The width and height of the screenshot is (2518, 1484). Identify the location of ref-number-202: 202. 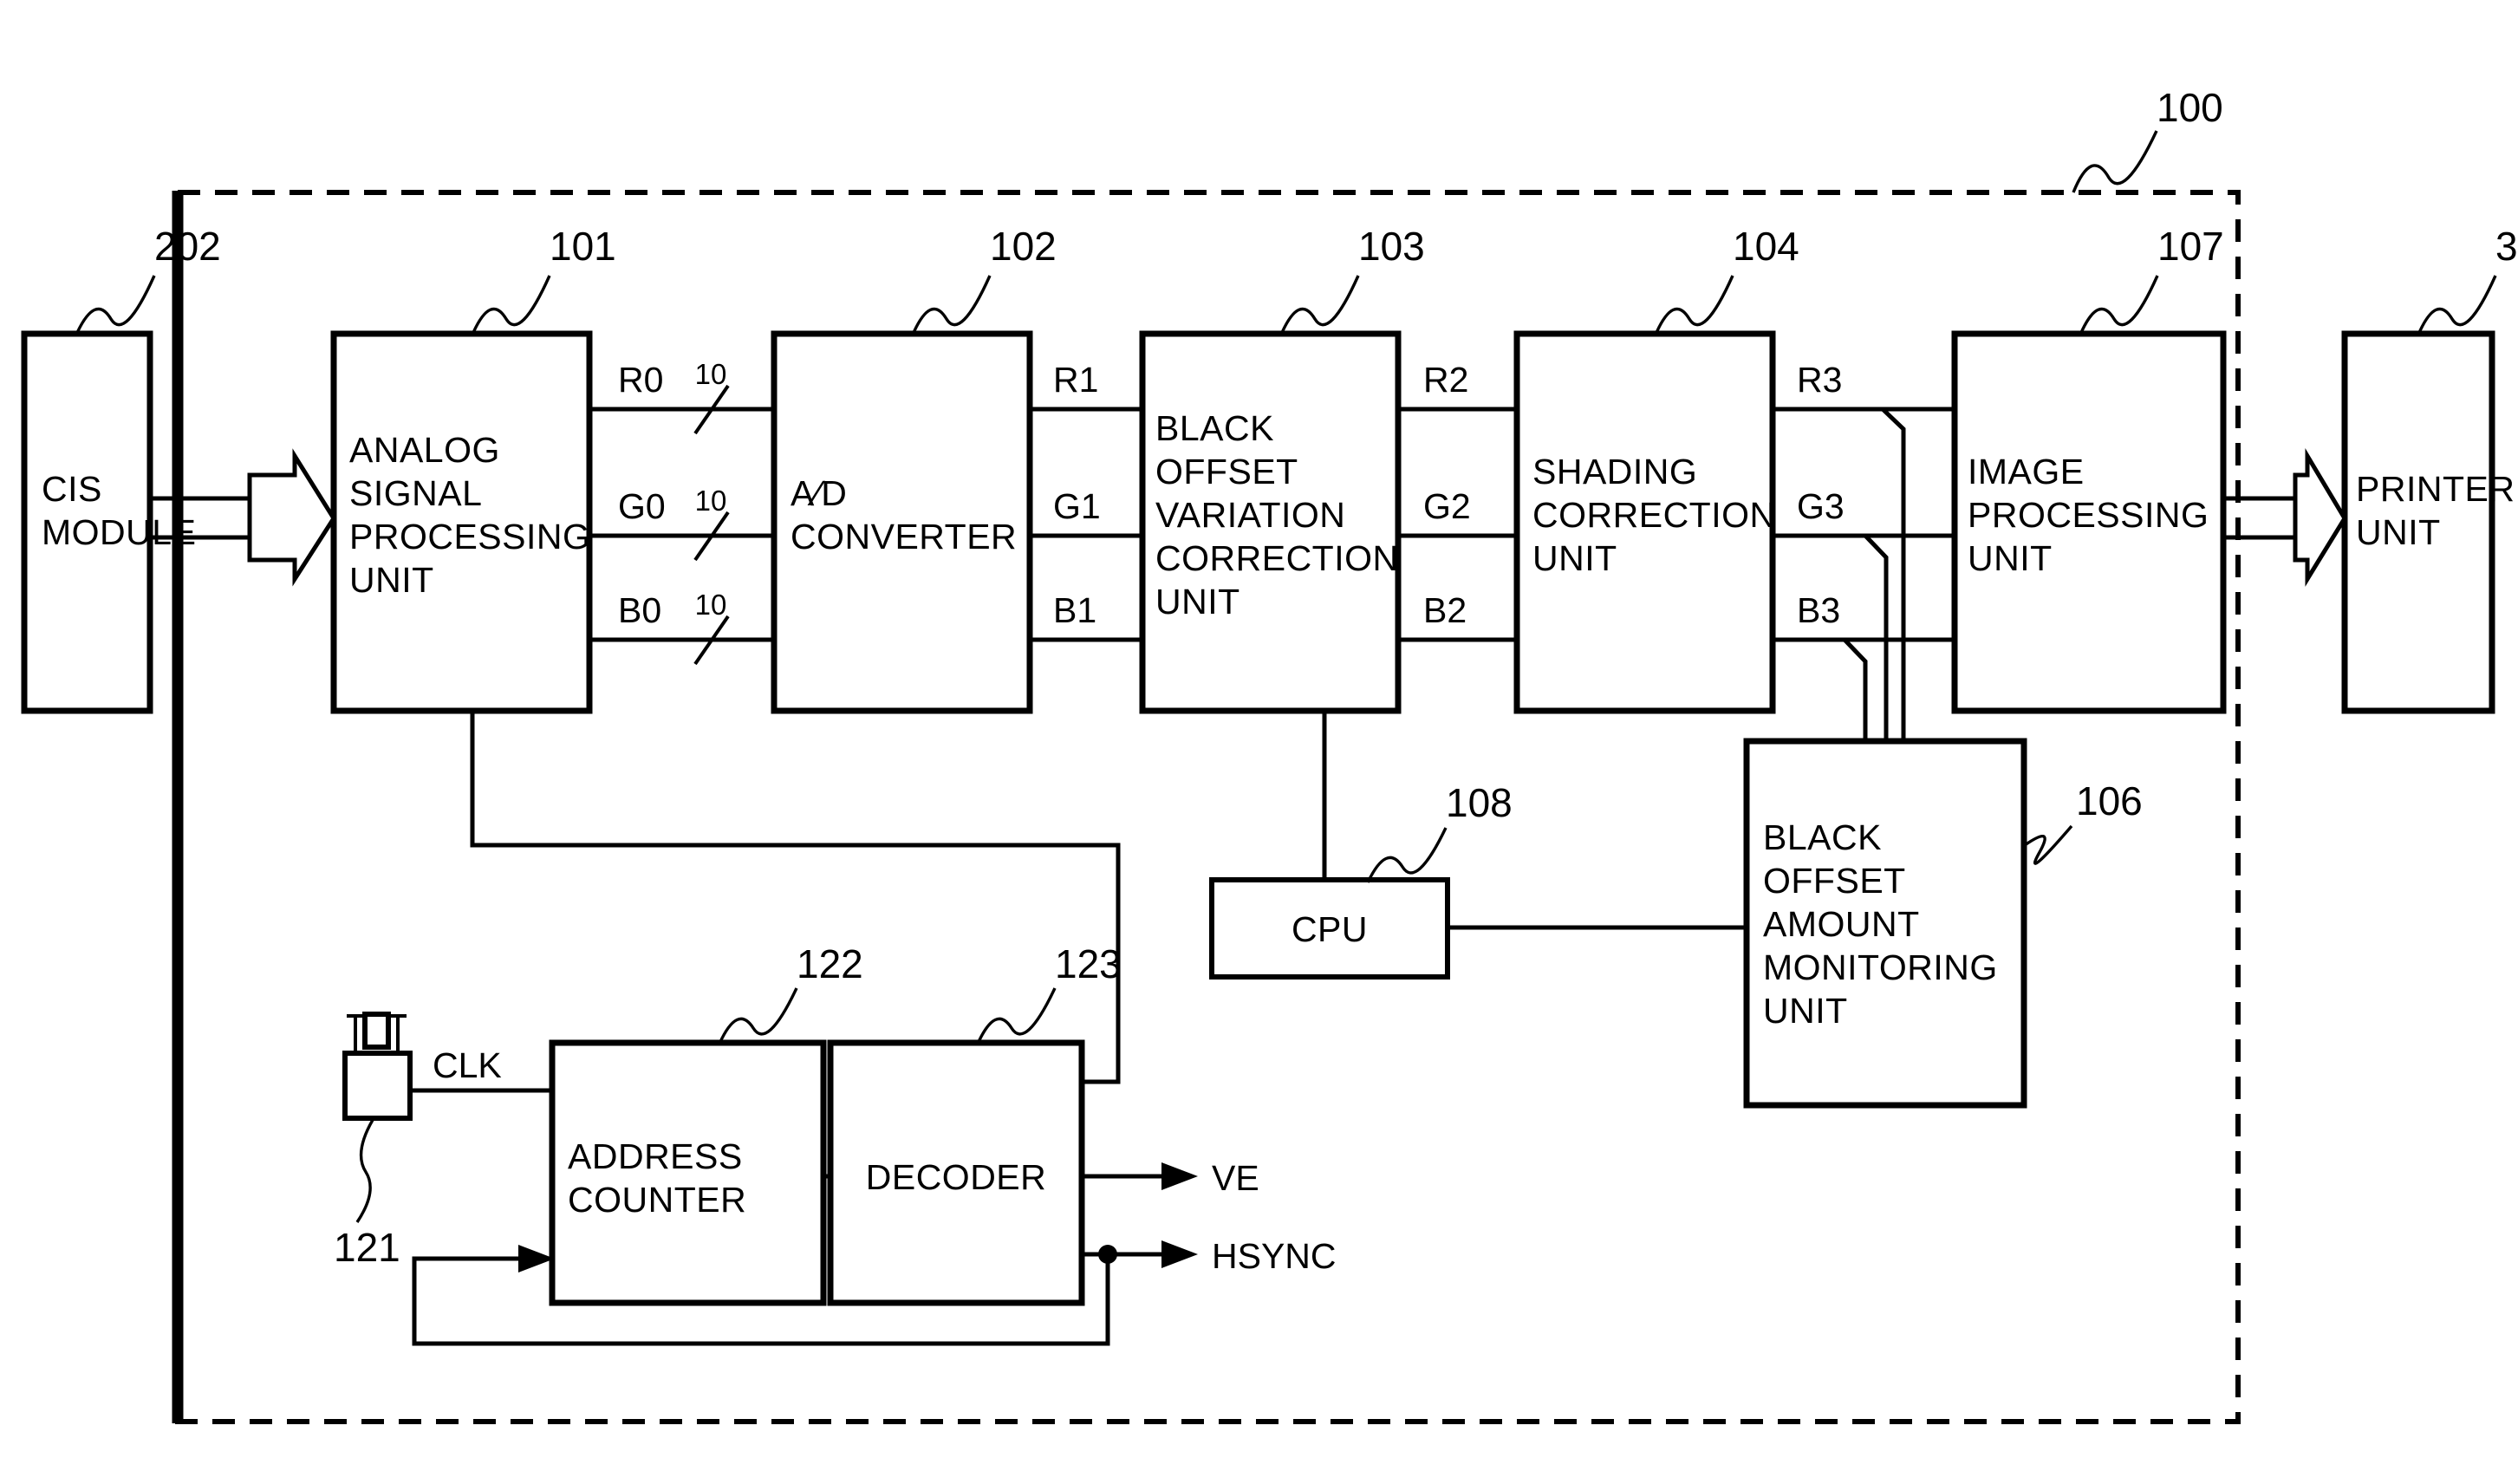
(188, 246).